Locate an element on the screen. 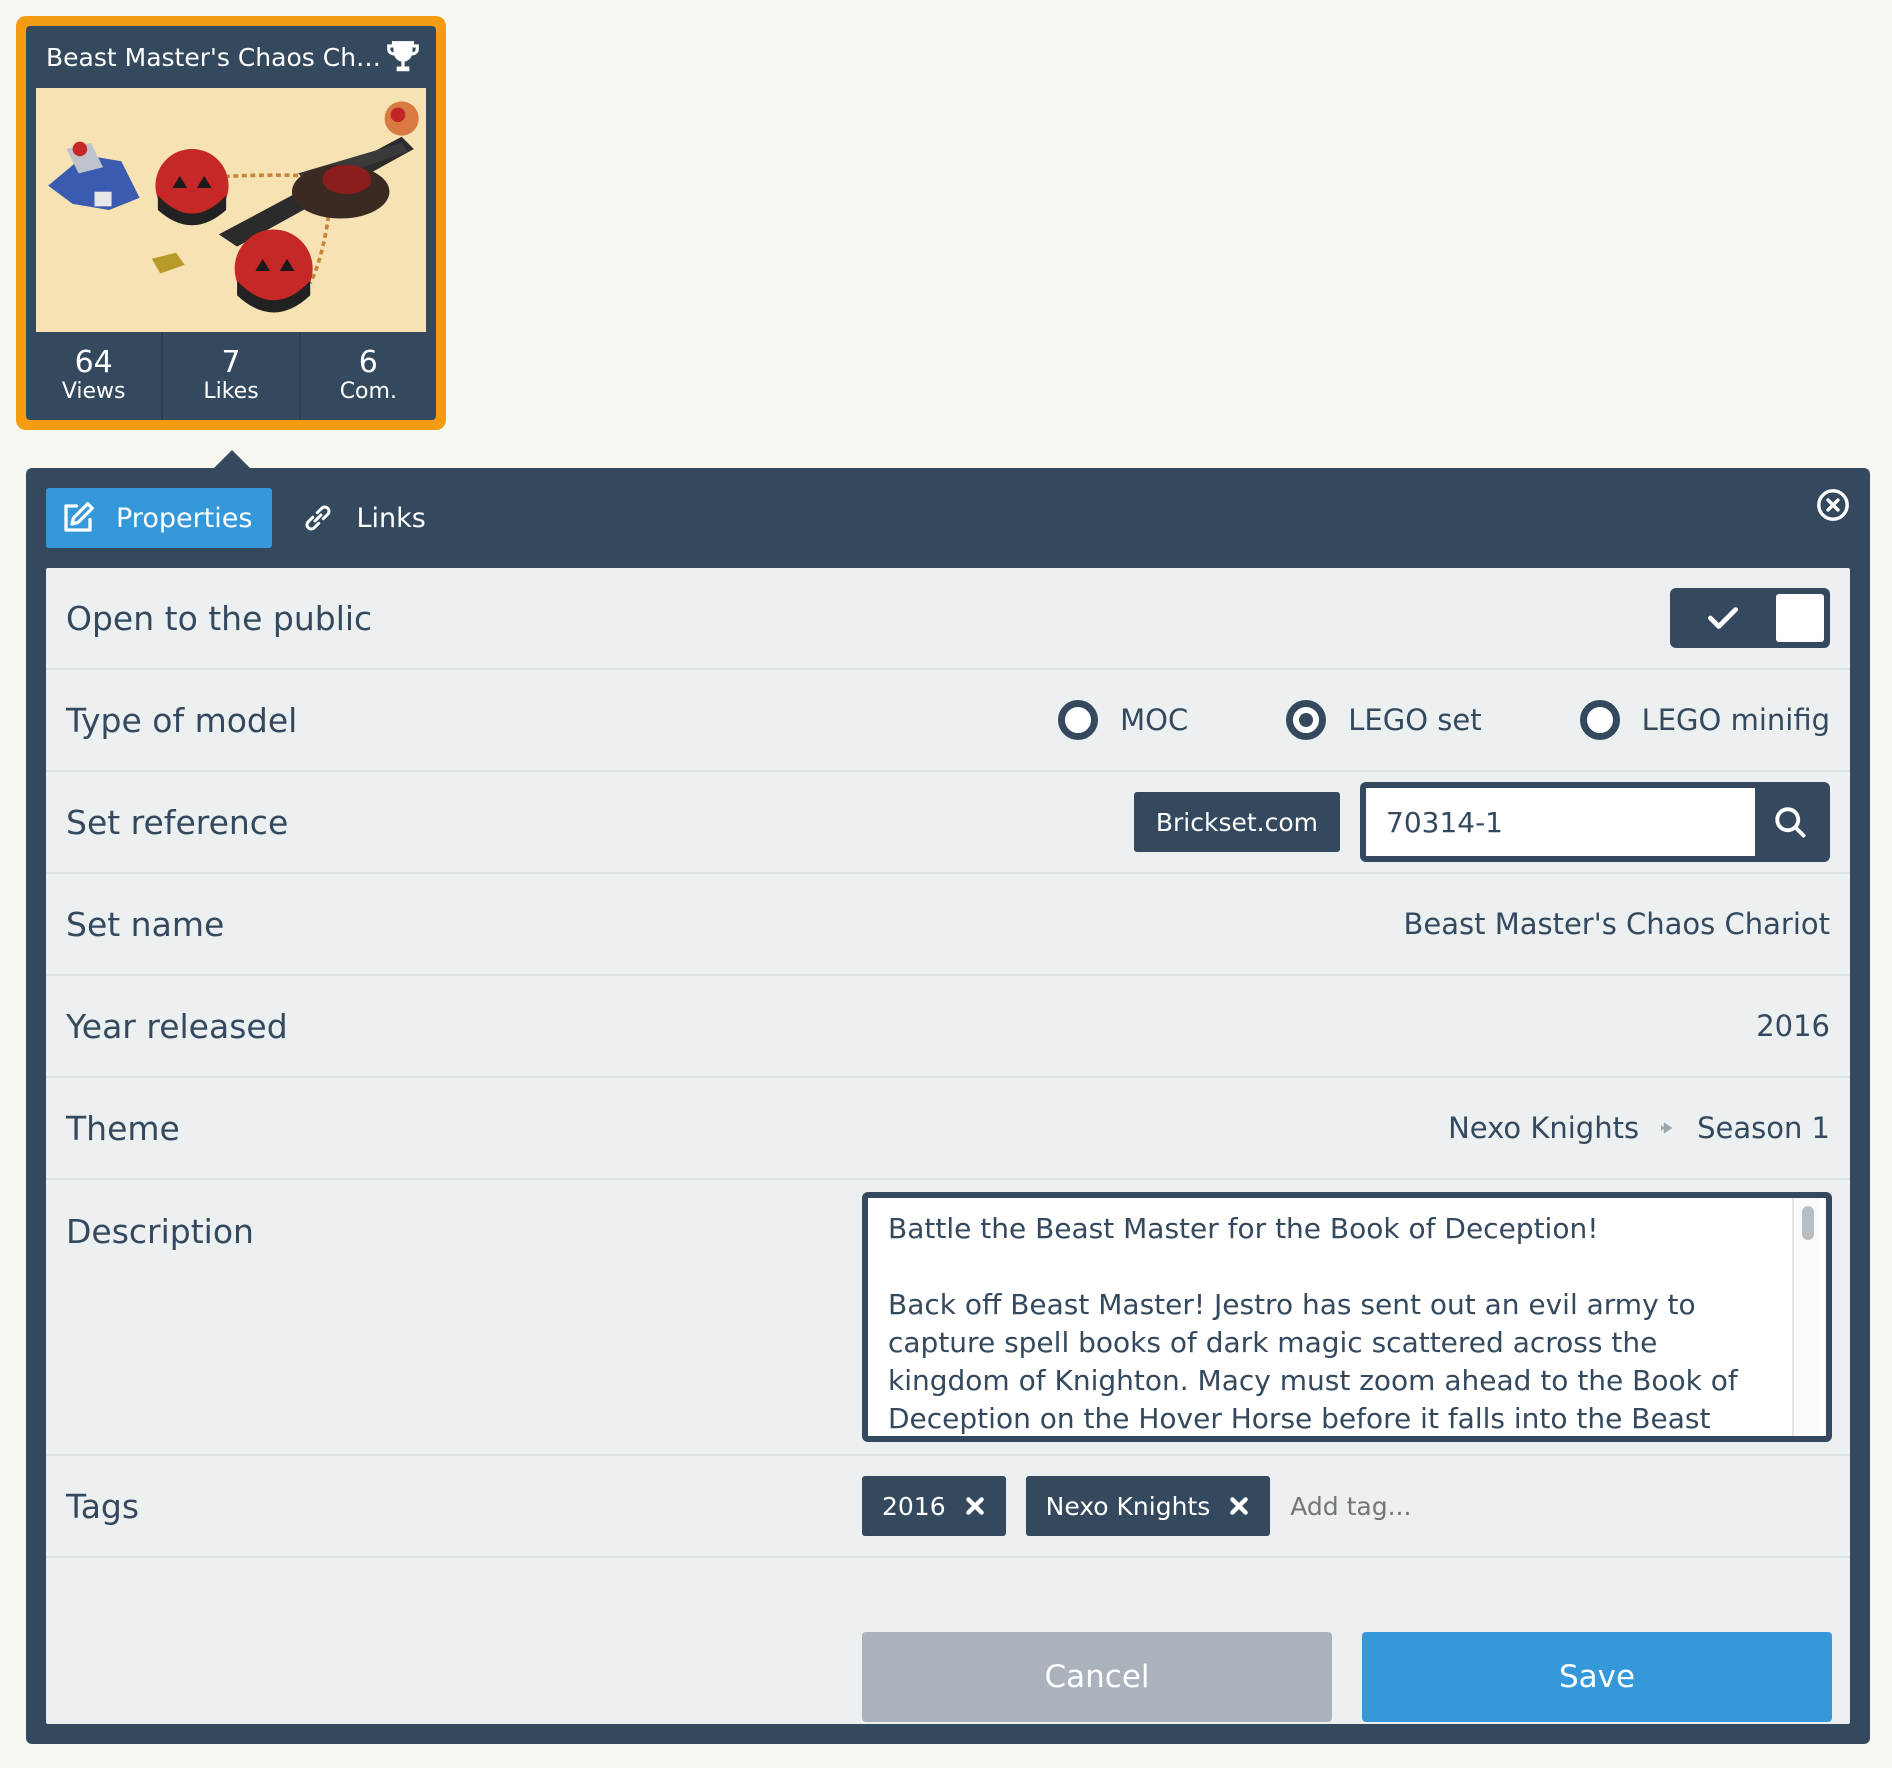 Image resolution: width=1892 pixels, height=1768 pixels. row-theme: Theme Nexo Knights Season 1 is located at coordinates (948, 1129).